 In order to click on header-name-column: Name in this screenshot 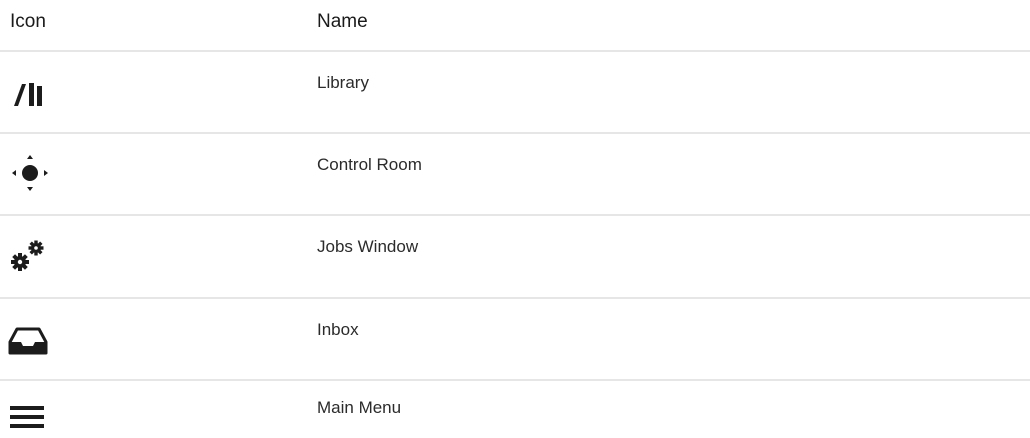, I will do `click(342, 21)`.